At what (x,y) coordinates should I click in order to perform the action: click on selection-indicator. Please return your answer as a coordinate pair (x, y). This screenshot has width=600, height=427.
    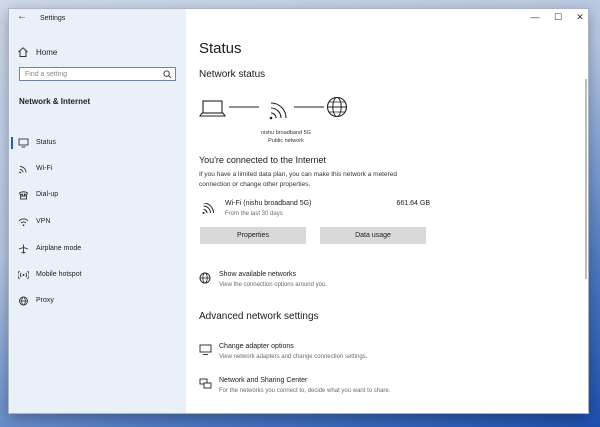
    Looking at the image, I should click on (12, 143).